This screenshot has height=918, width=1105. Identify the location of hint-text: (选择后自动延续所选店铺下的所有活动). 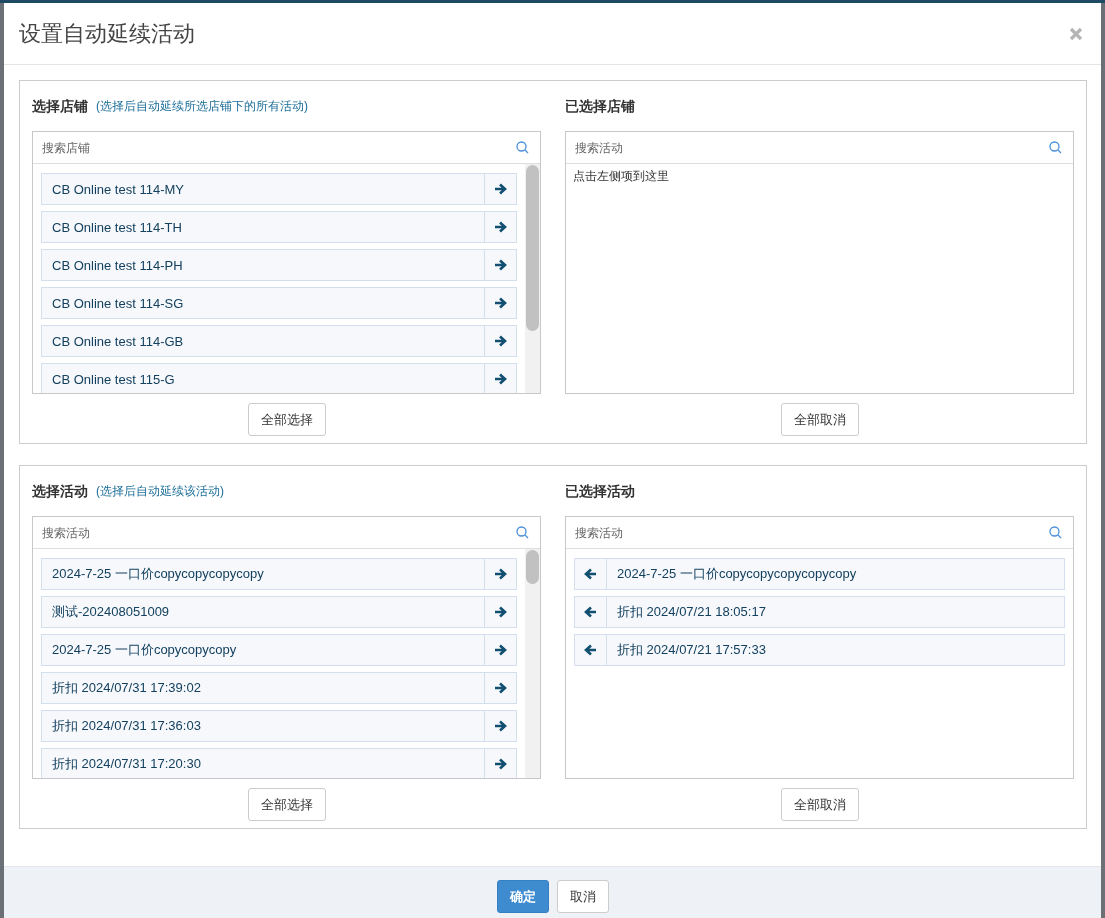
(202, 106).